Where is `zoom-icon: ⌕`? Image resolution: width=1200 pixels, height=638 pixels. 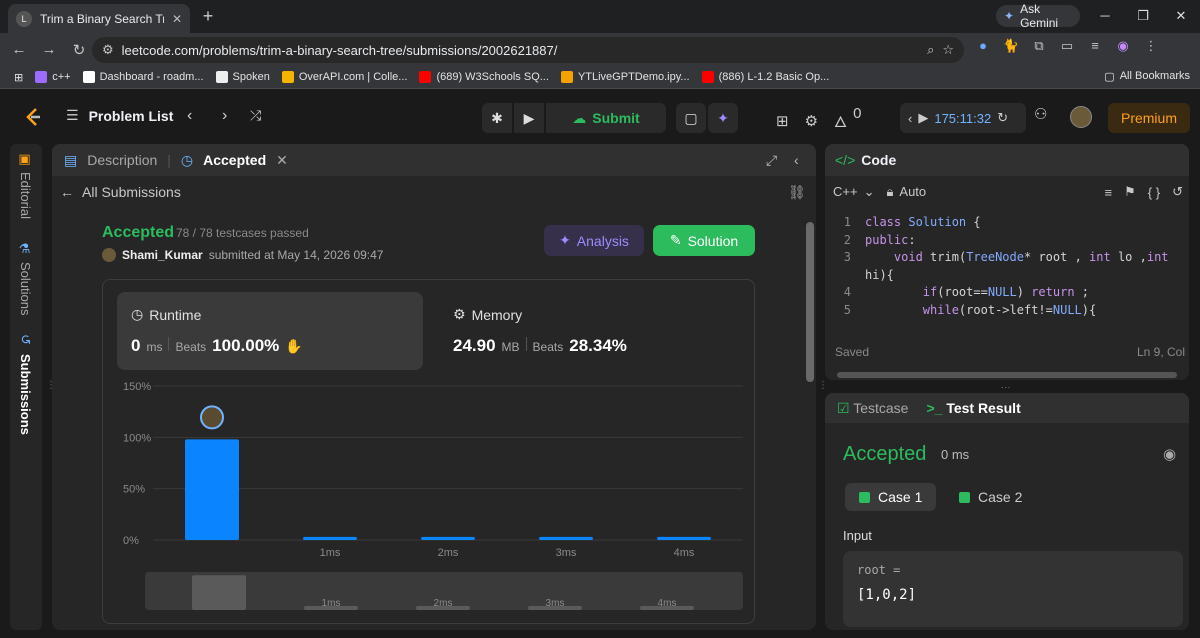
zoom-icon: ⌕ is located at coordinates (930, 50).